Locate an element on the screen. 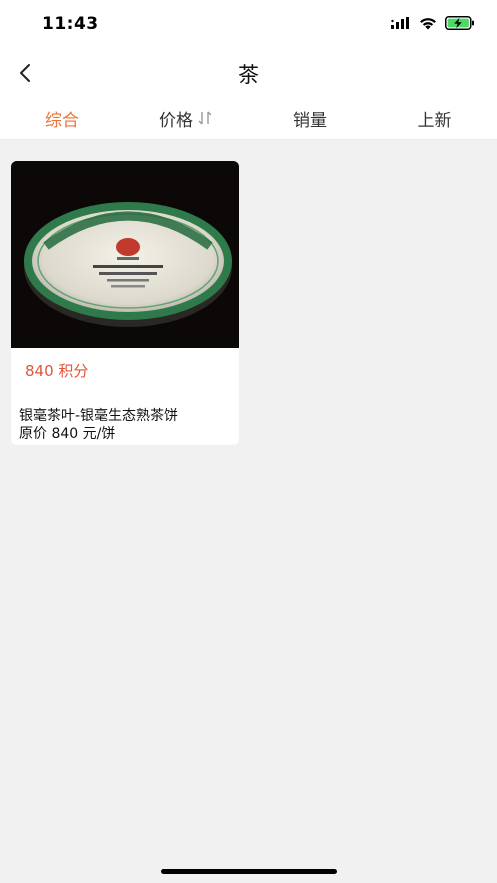 The image size is (497, 883). signal-icon is located at coordinates (400, 23).